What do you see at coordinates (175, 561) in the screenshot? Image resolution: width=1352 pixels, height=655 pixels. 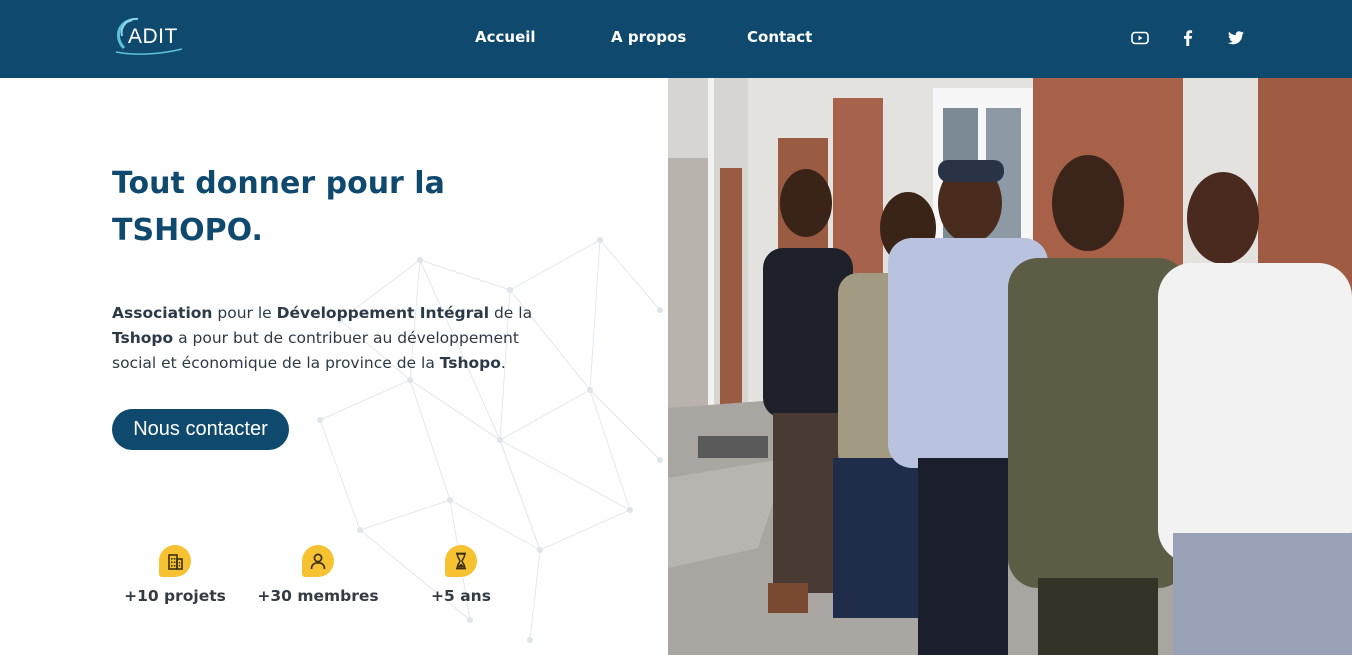 I see `building-icon` at bounding box center [175, 561].